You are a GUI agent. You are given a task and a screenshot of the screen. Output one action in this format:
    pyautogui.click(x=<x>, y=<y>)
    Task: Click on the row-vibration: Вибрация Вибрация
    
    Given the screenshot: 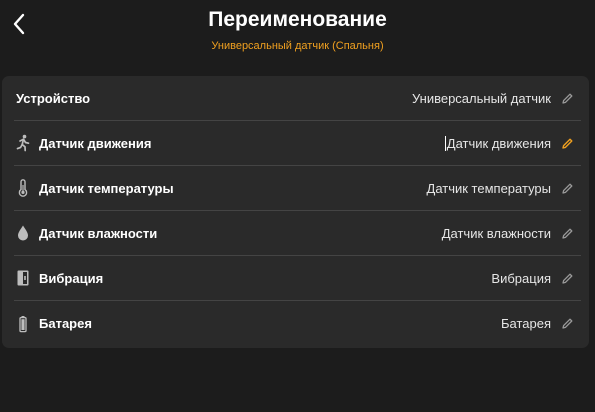 What is the action you would take?
    pyautogui.click(x=297, y=278)
    